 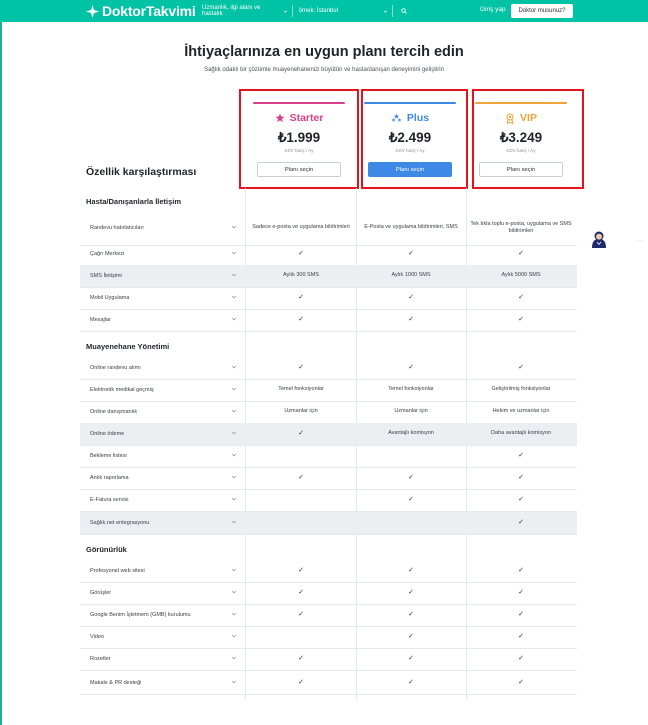 What do you see at coordinates (328, 593) in the screenshot?
I see `feature-row: Görüşler ✓ ✓ ✓` at bounding box center [328, 593].